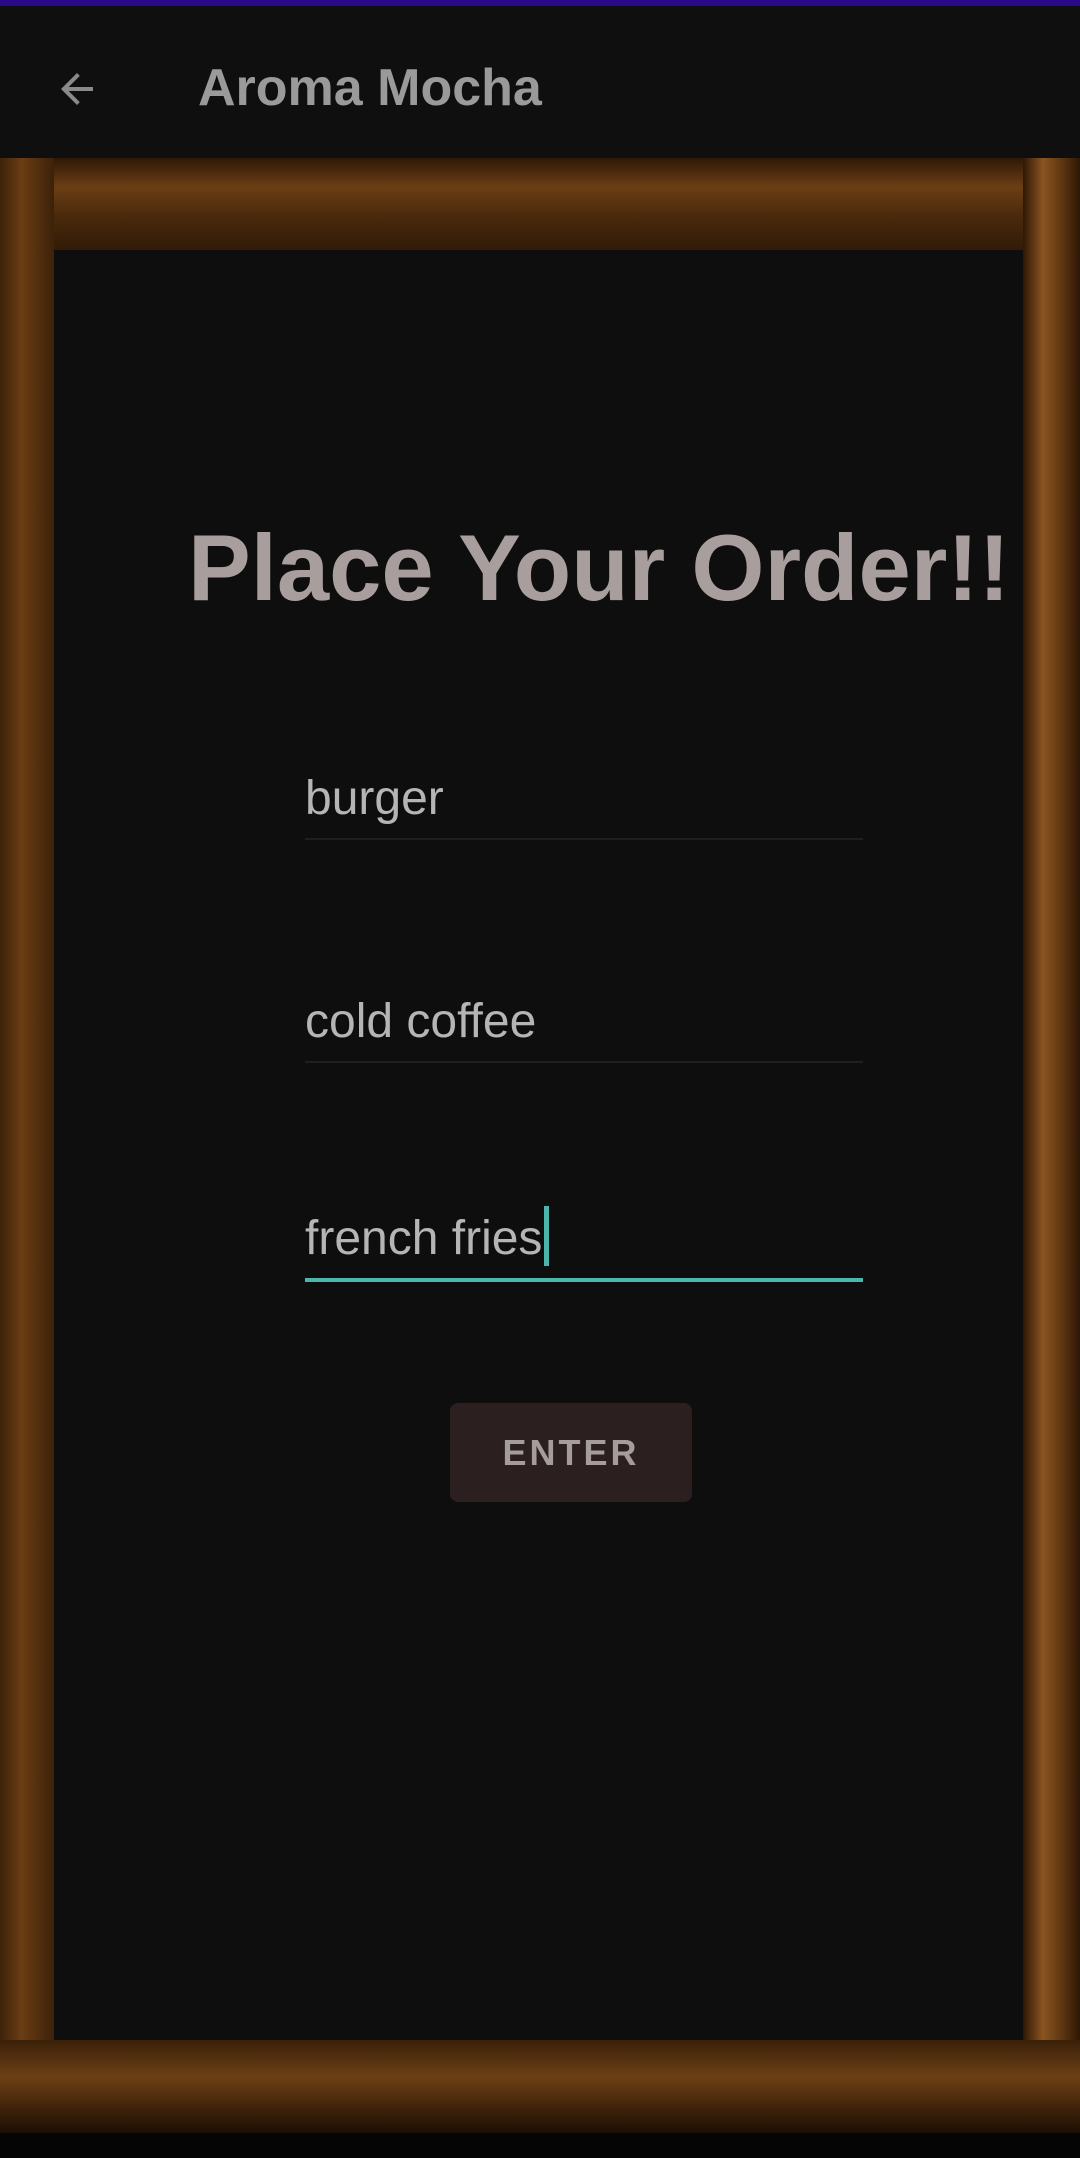 The image size is (1080, 2158). I want to click on enter-button: ENTER, so click(571, 1452).